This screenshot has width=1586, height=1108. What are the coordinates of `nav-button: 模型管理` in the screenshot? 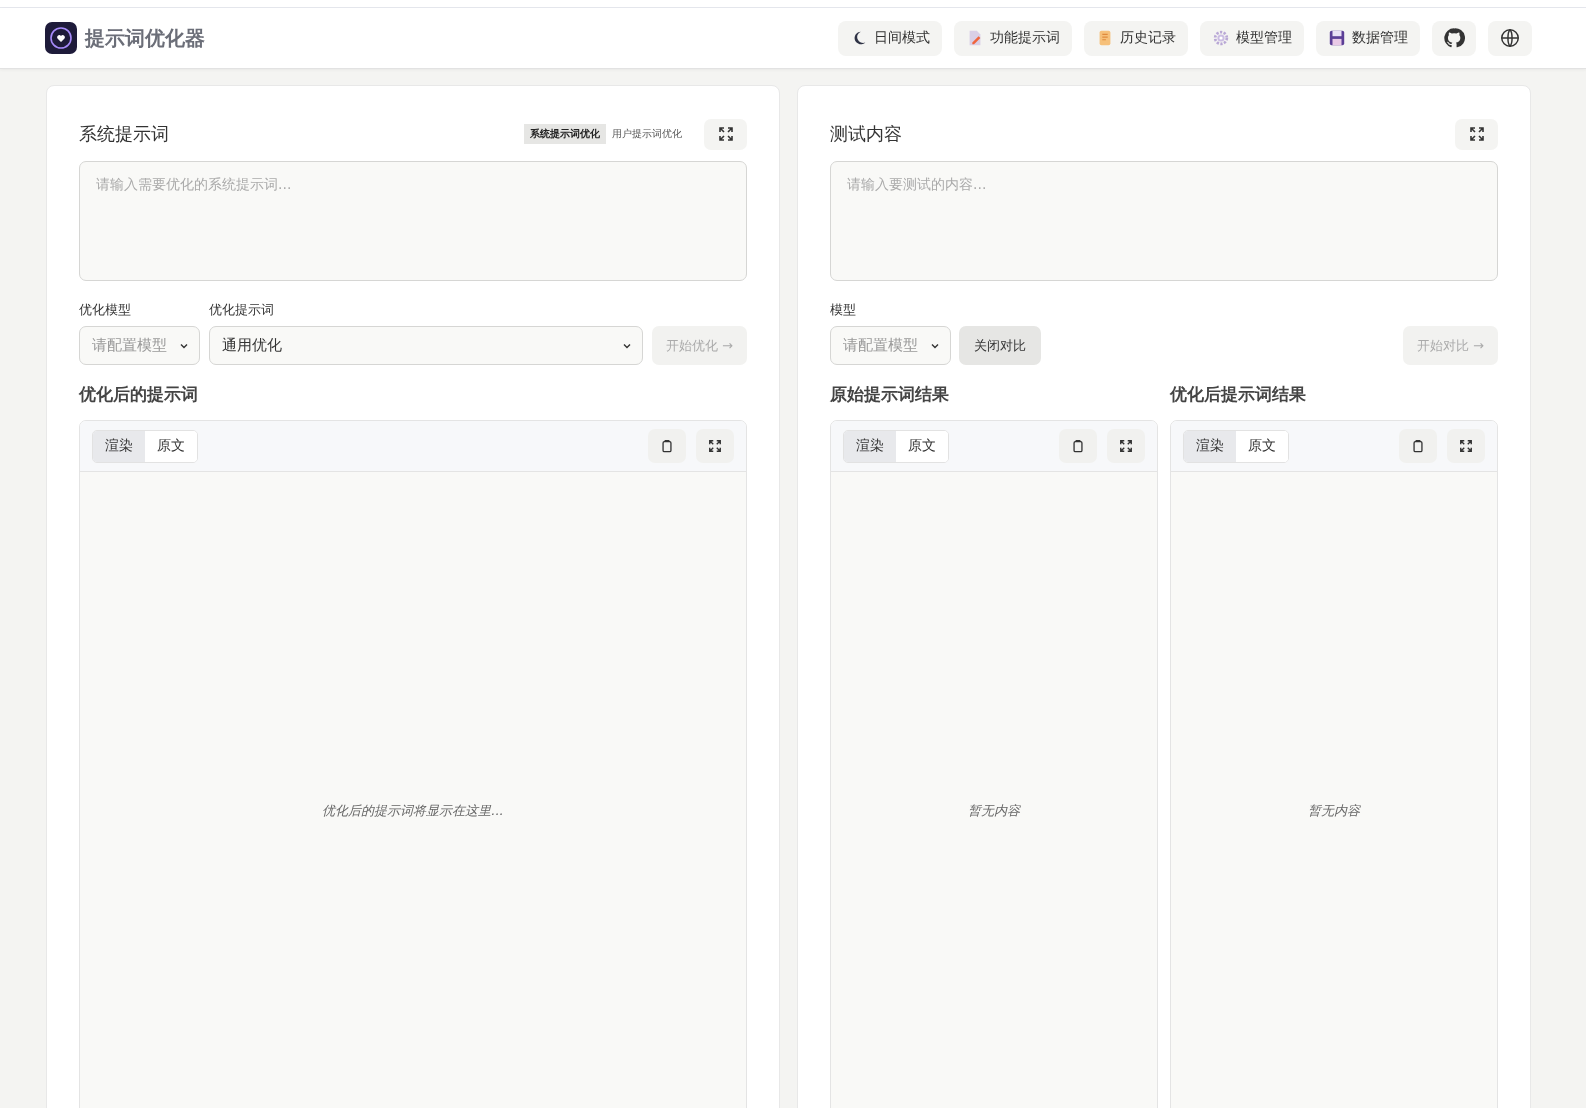 It's located at (1252, 38).